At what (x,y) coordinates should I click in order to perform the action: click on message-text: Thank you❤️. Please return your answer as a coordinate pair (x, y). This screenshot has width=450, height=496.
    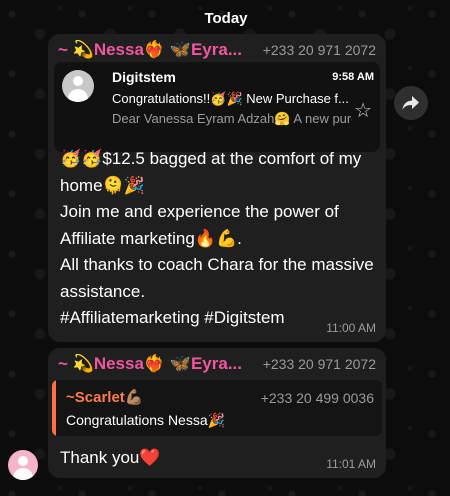
    Looking at the image, I should click on (110, 457).